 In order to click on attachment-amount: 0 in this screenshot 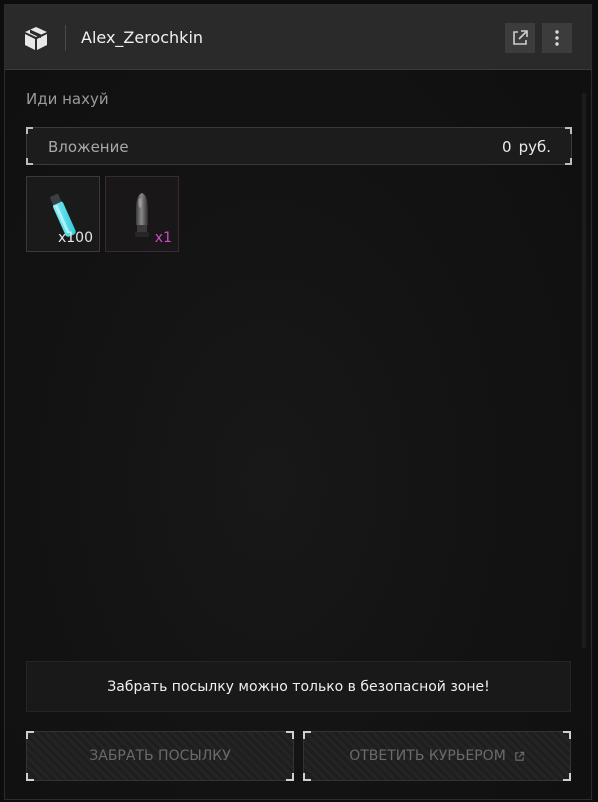, I will do `click(507, 147)`.